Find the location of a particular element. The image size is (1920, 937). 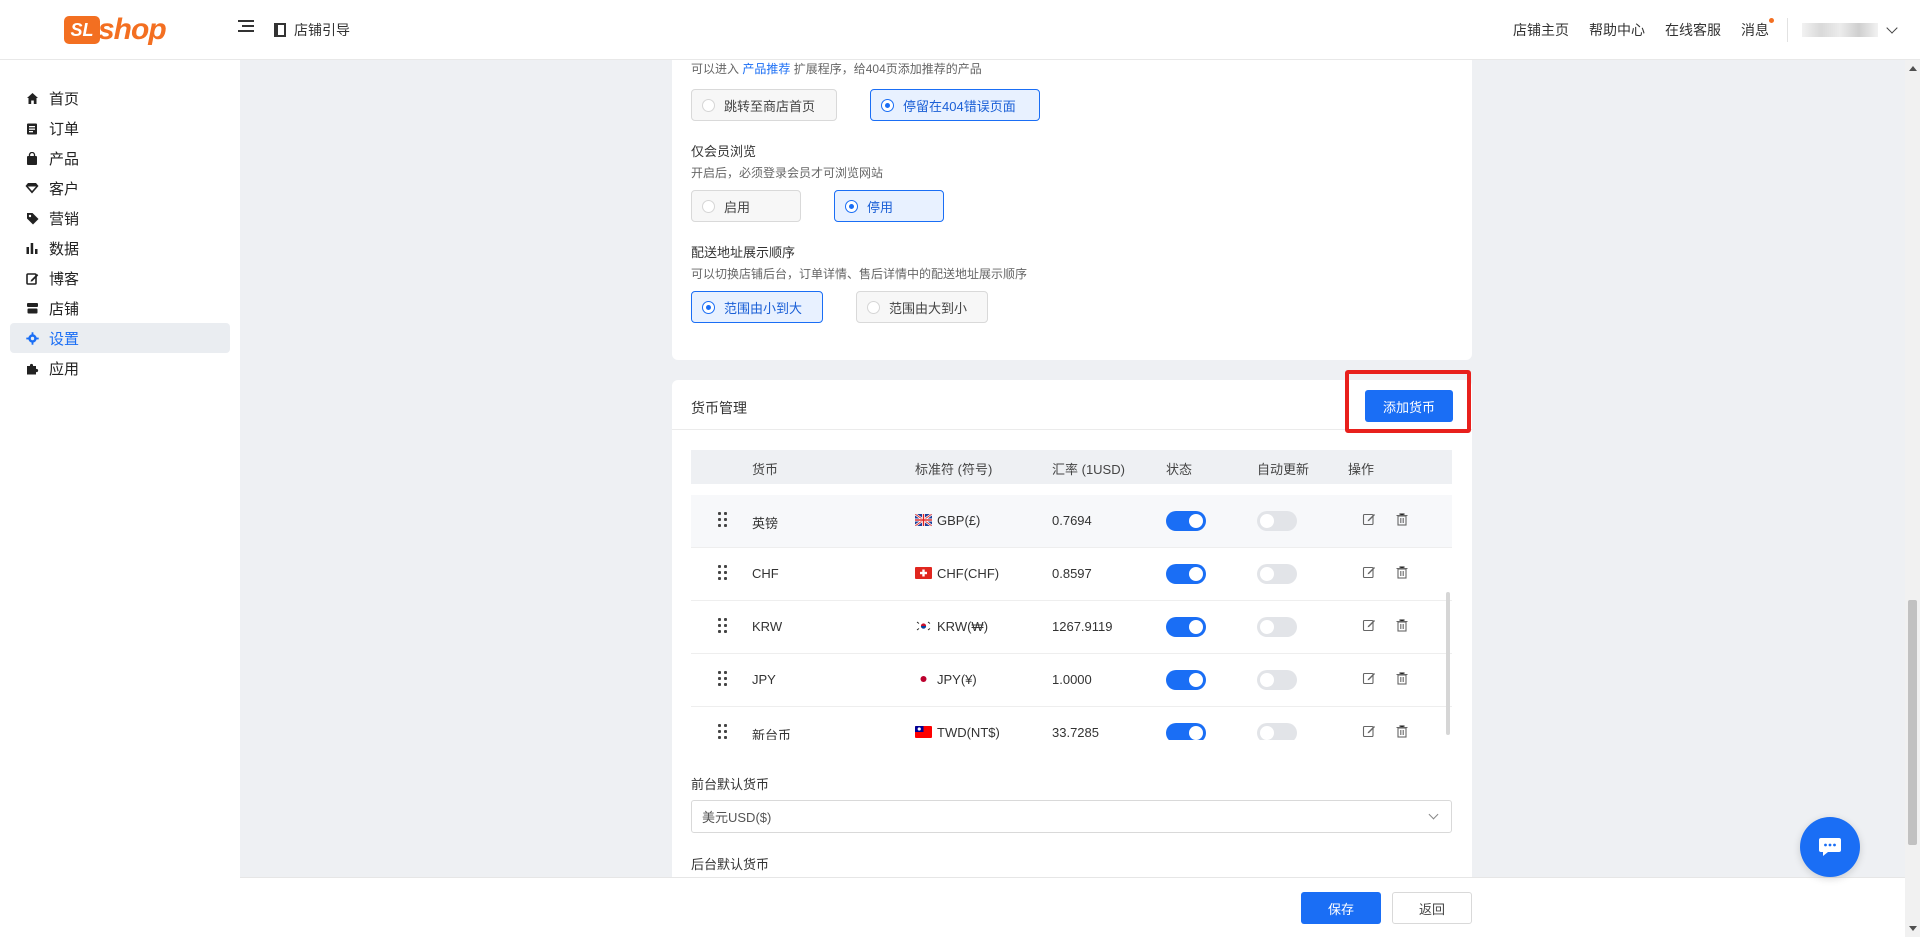

gear-icon is located at coordinates (32, 338).